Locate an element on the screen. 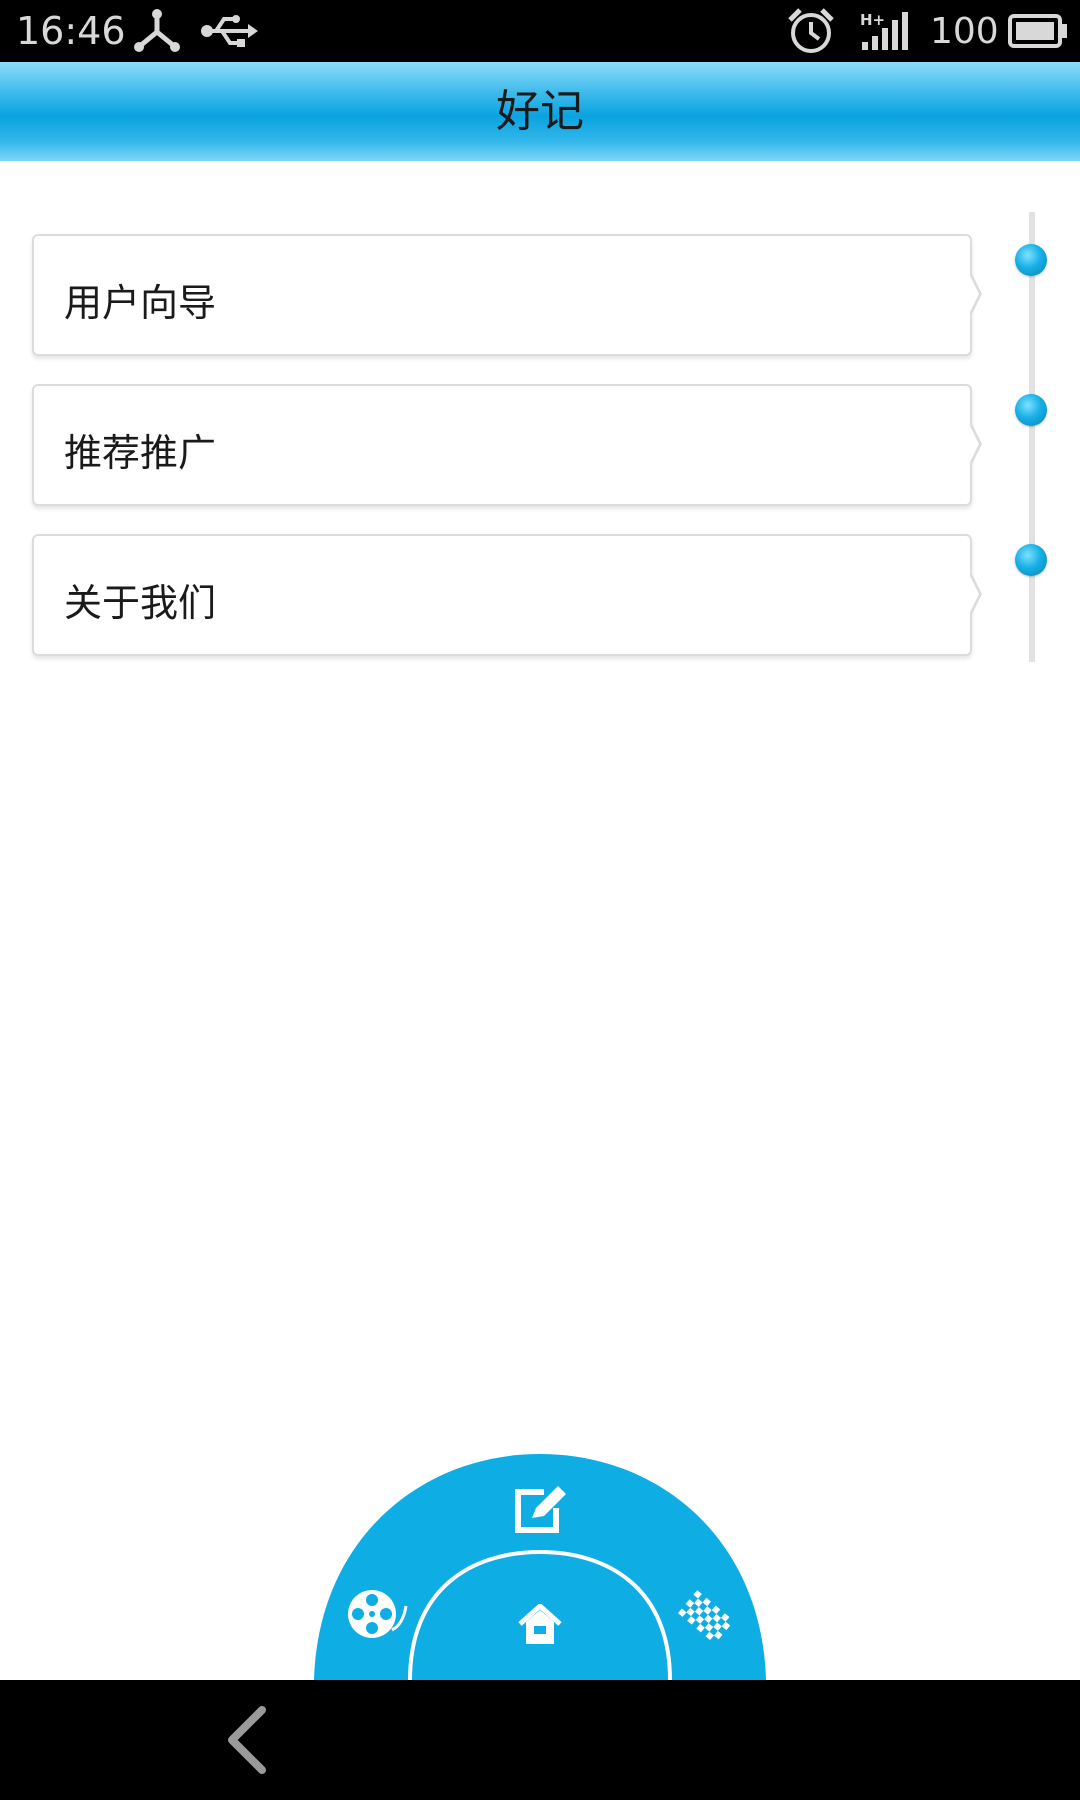  timeline-track is located at coordinates (1032, 437).